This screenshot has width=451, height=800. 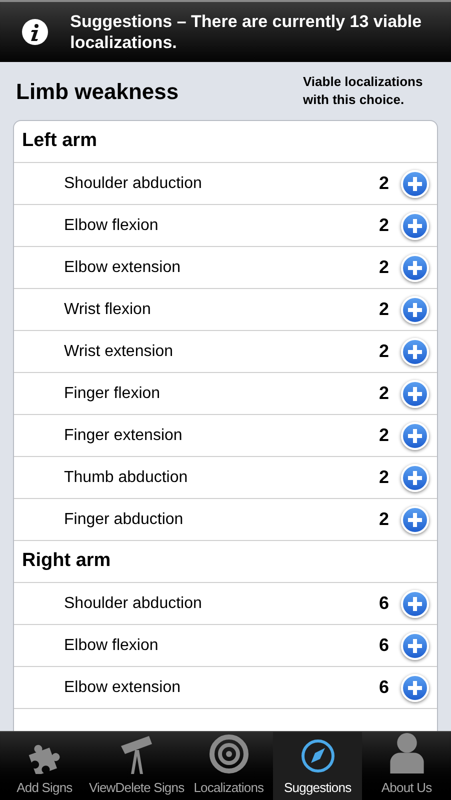 What do you see at coordinates (126, 478) in the screenshot?
I see `movement-label: Thumb abduction` at bounding box center [126, 478].